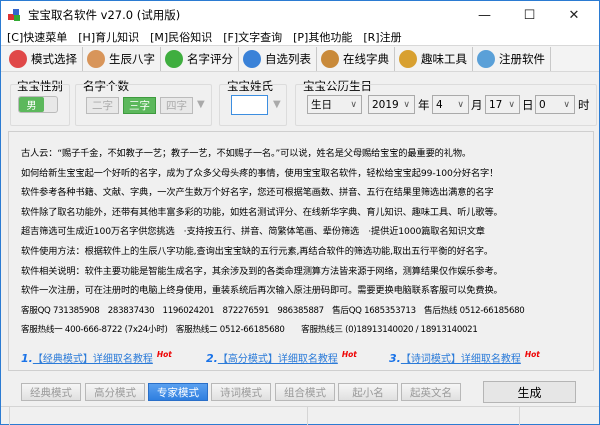  What do you see at coordinates (288, 58) in the screenshot?
I see `toolbar-label: 自选列表` at bounding box center [288, 58].